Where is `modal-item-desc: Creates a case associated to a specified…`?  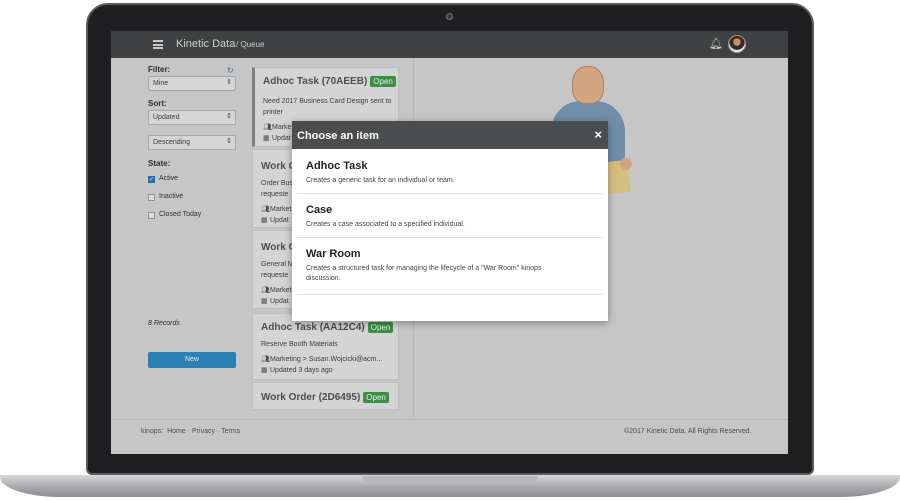 modal-item-desc: Creates a case associated to a specified… is located at coordinates (385, 224).